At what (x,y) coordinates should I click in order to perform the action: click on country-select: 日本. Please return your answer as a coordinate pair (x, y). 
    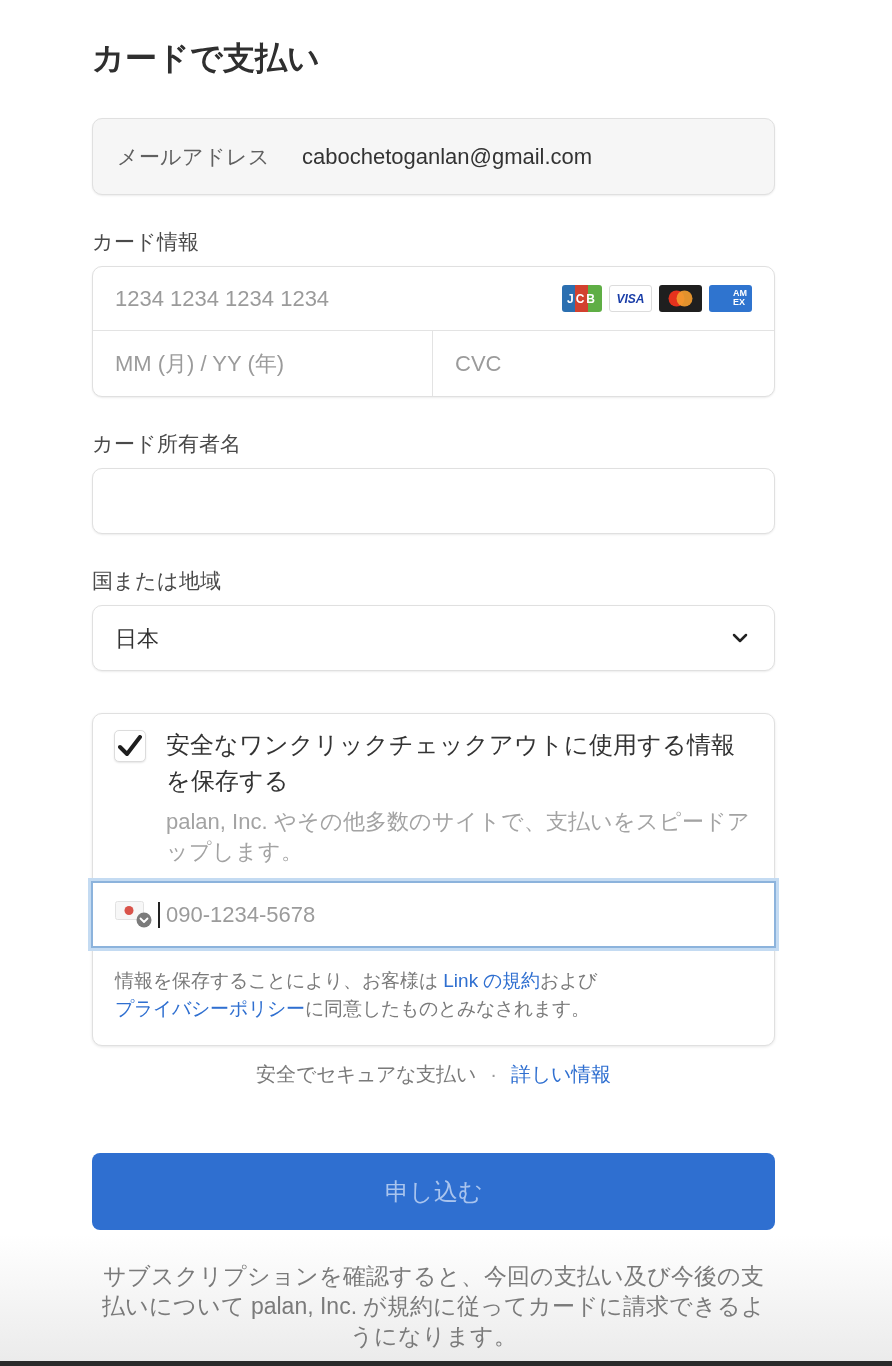
    Looking at the image, I should click on (433, 638).